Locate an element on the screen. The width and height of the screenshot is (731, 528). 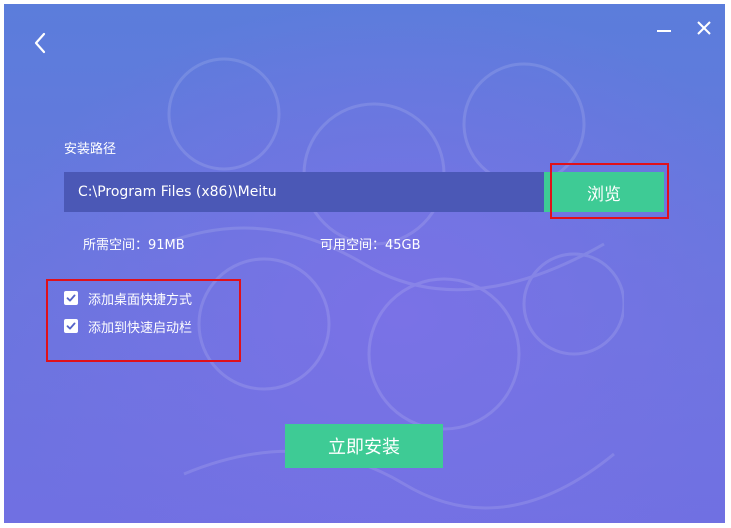
minimize-button is located at coordinates (665, 30).